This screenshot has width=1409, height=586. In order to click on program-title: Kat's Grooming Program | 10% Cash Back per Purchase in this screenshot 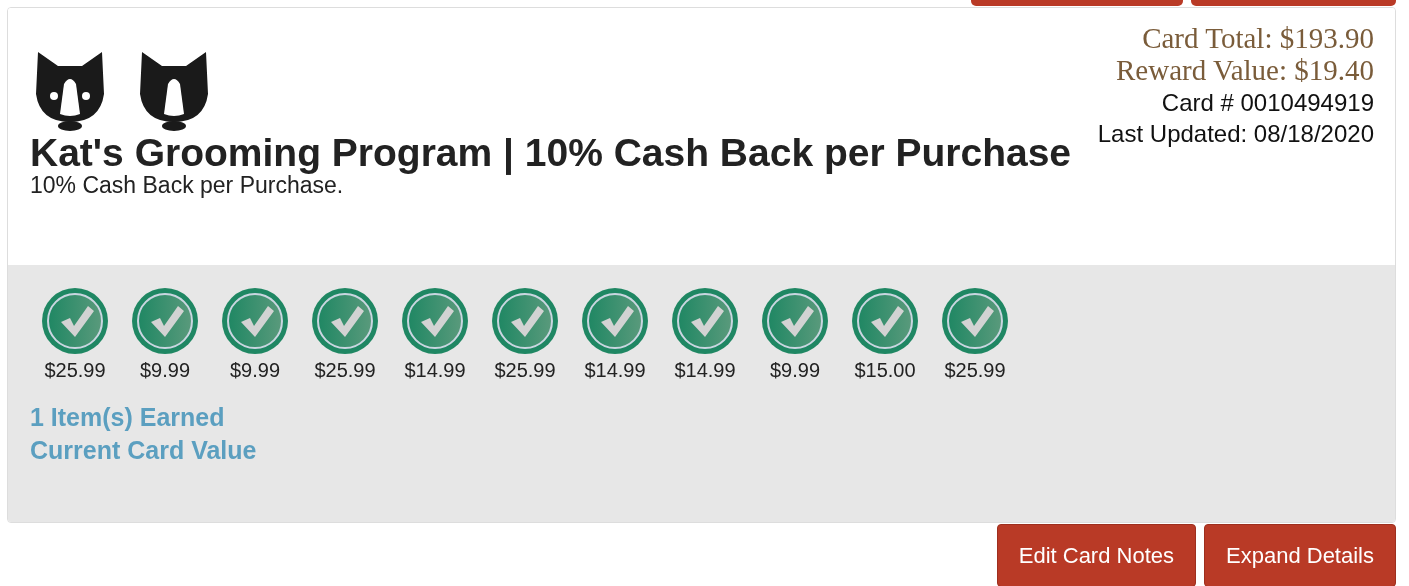, I will do `click(551, 154)`.